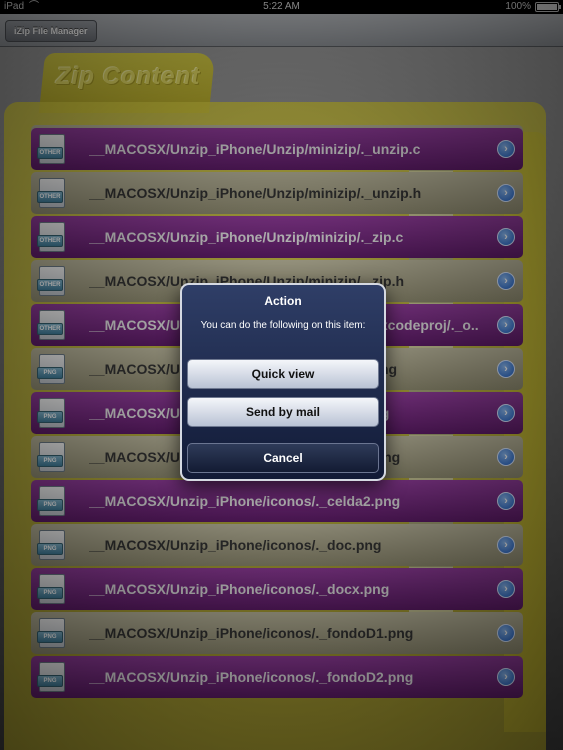  I want to click on quick-view-button: Quick view, so click(283, 374).